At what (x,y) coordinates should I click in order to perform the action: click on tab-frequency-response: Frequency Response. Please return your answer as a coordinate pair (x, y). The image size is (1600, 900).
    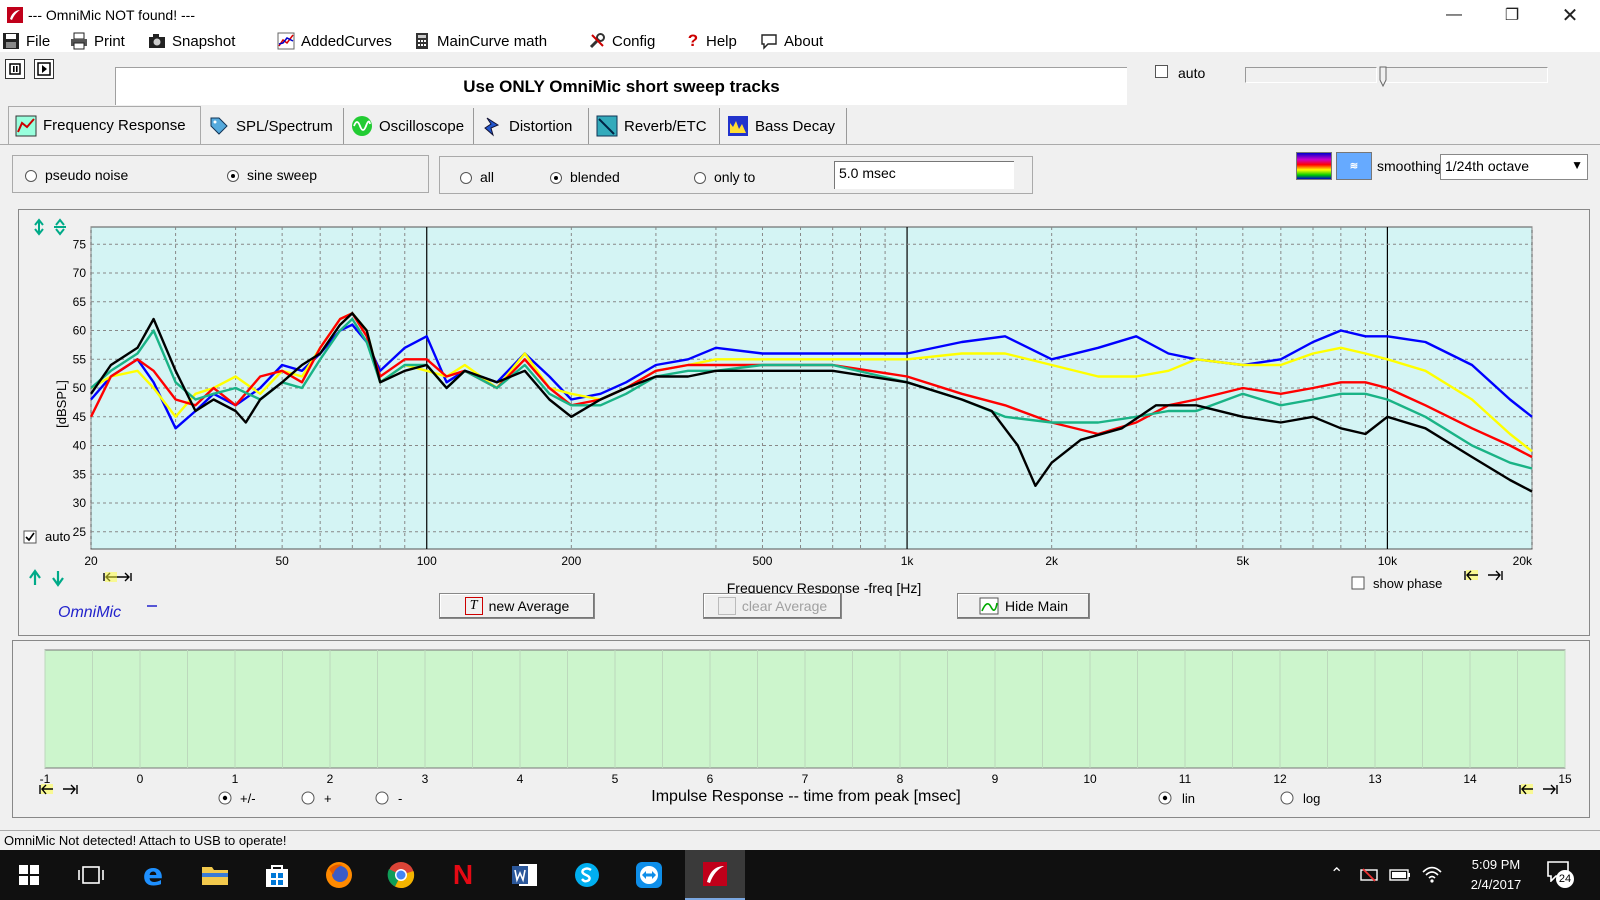
    Looking at the image, I should click on (104, 125).